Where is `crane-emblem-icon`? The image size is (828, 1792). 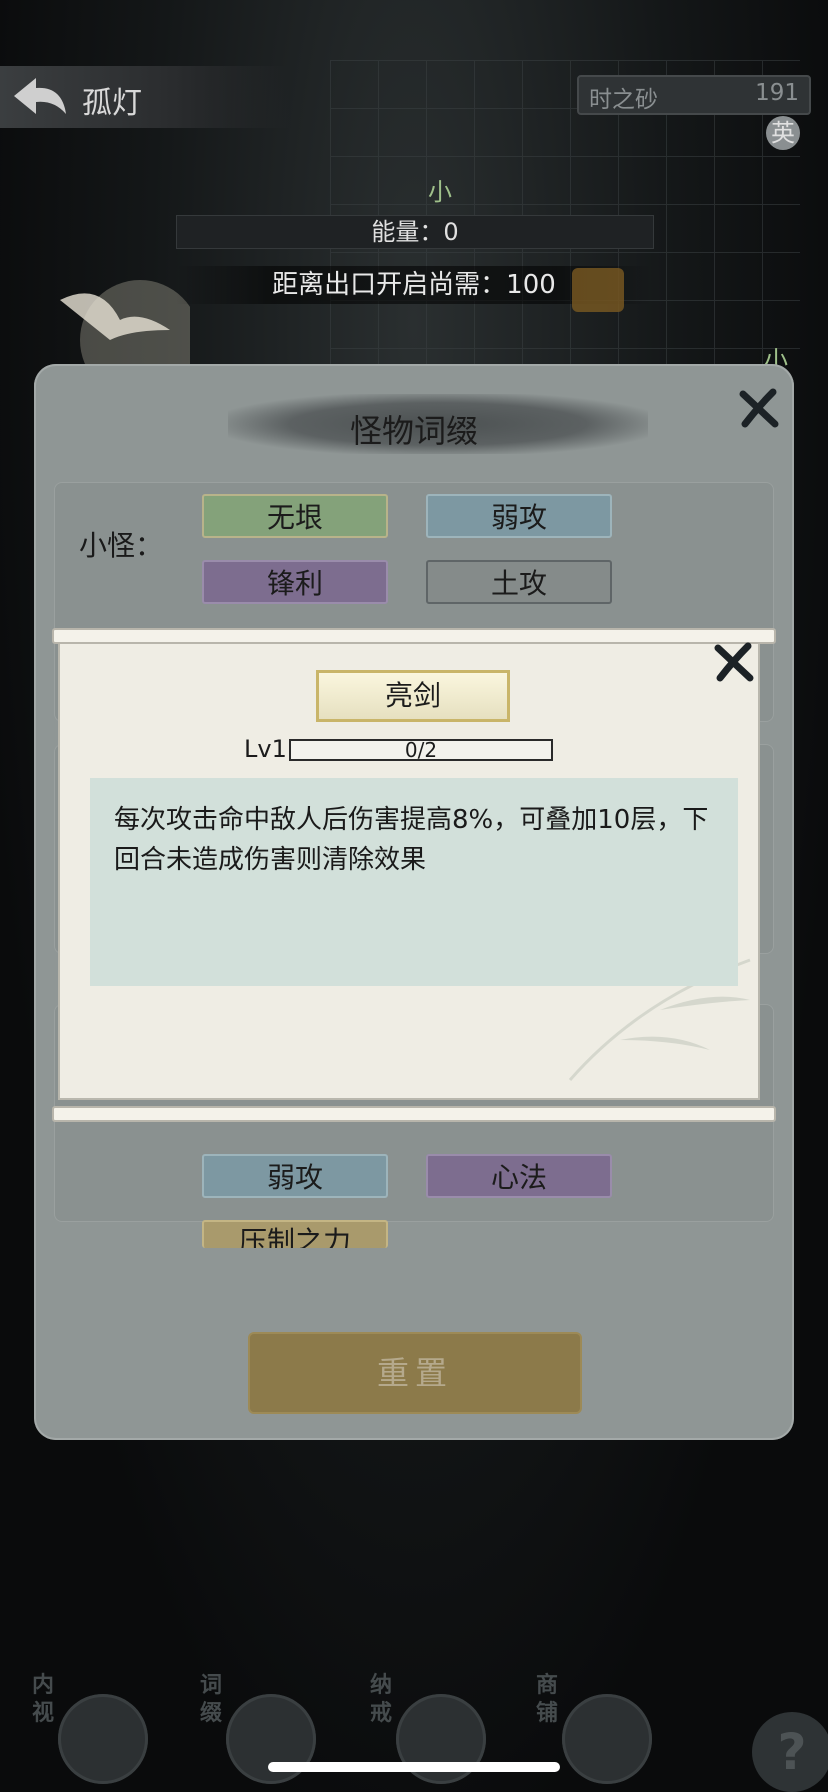
crane-emblem-icon is located at coordinates (125, 325).